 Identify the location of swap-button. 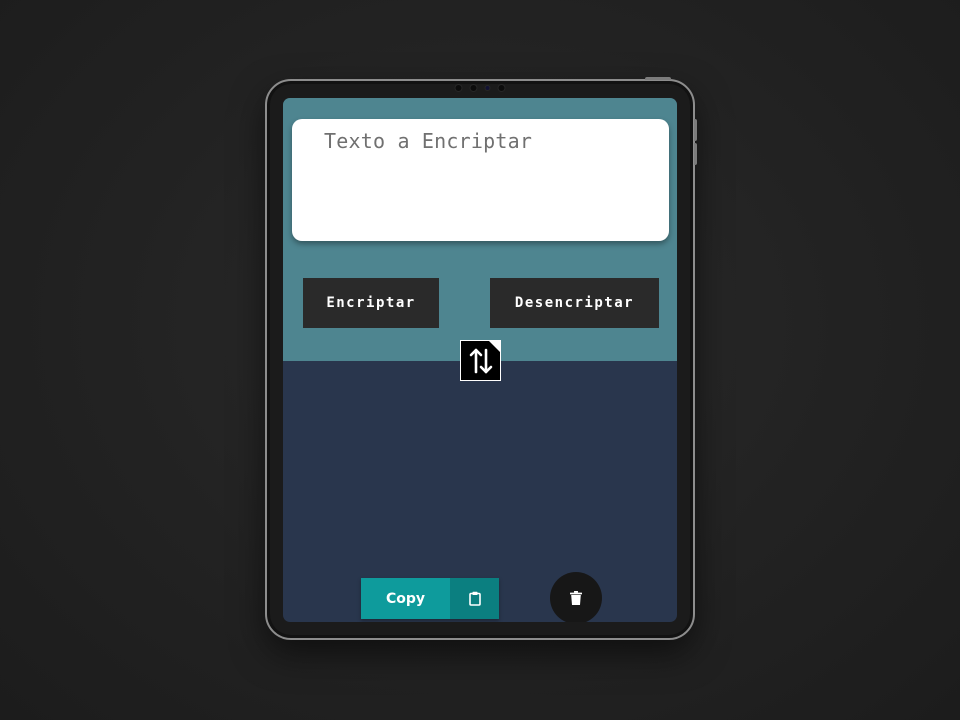
(480, 360).